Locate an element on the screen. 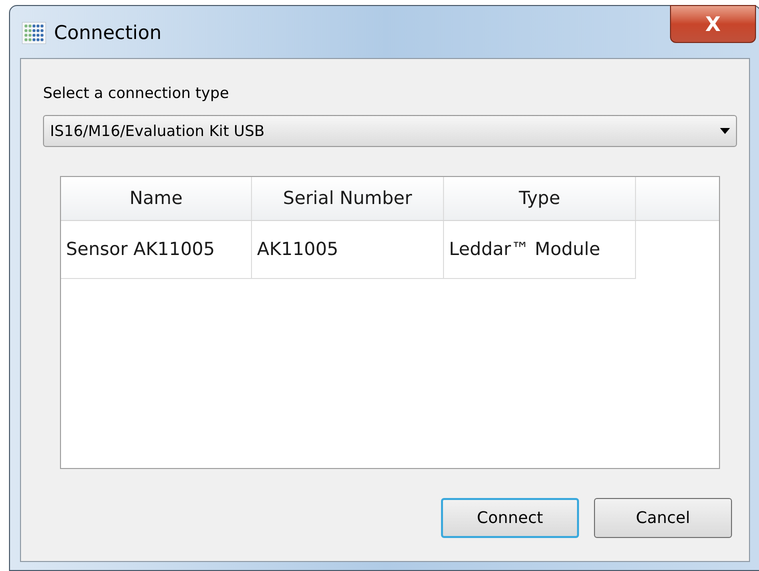 The image size is (759, 571). table-cell: AK11005 is located at coordinates (348, 250).